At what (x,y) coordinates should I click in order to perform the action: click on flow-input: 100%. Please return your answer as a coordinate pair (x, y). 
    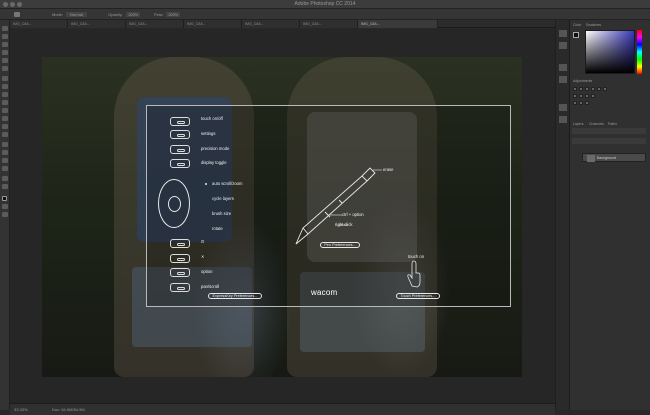
    Looking at the image, I should click on (173, 14).